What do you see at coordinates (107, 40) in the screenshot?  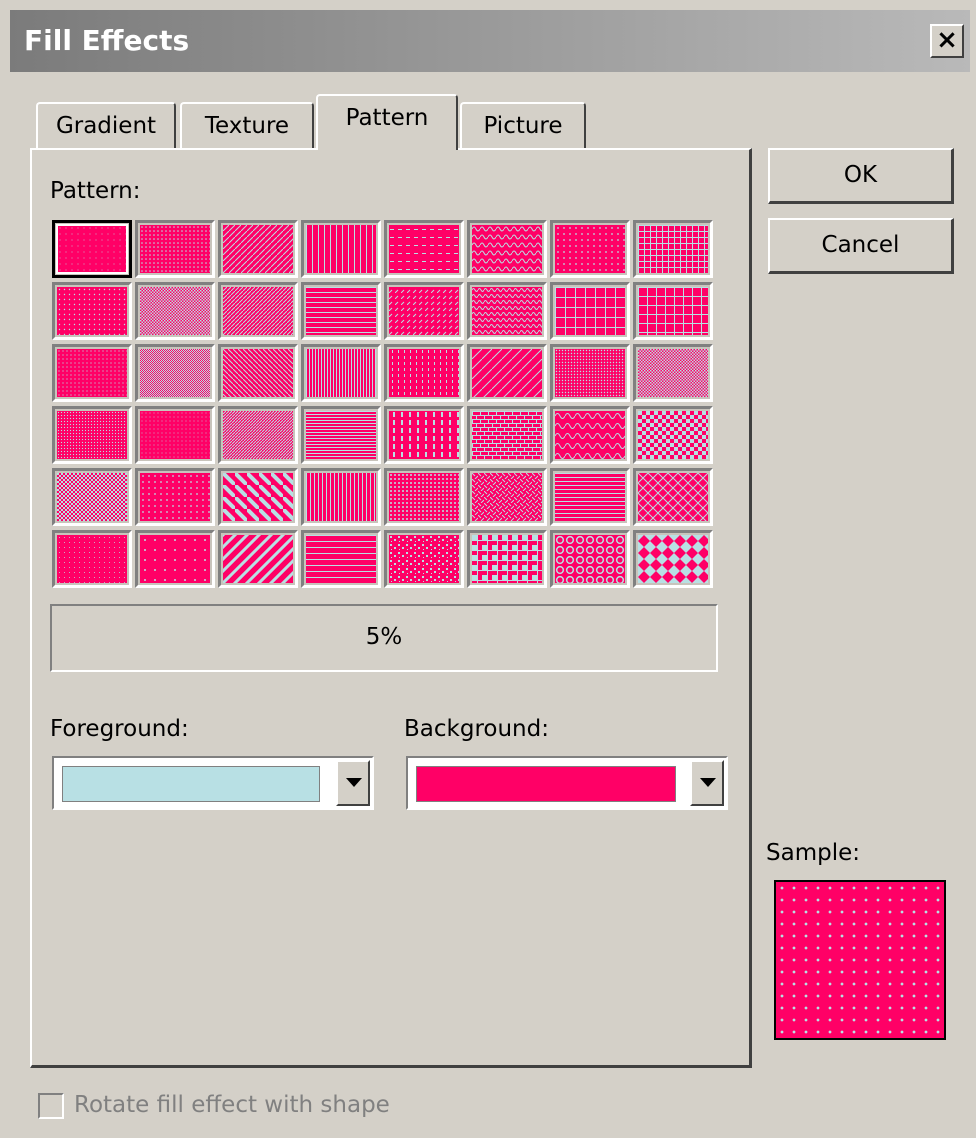 I see `window-title: Fill Effects` at bounding box center [107, 40].